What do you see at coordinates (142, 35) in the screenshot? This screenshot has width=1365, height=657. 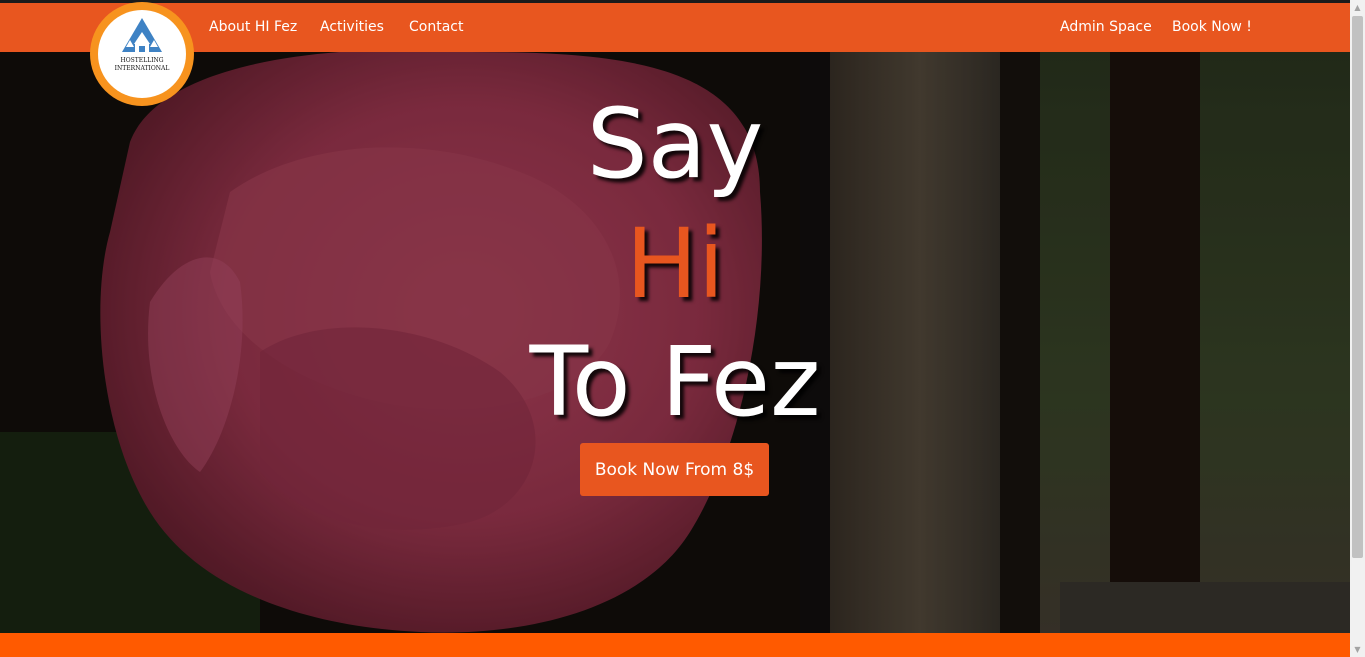 I see `house-tree-icon` at bounding box center [142, 35].